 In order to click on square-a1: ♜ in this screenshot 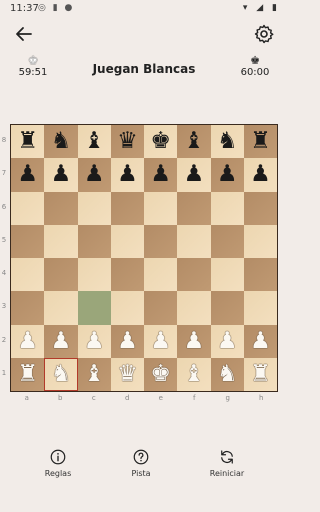, I will do `click(28, 374)`.